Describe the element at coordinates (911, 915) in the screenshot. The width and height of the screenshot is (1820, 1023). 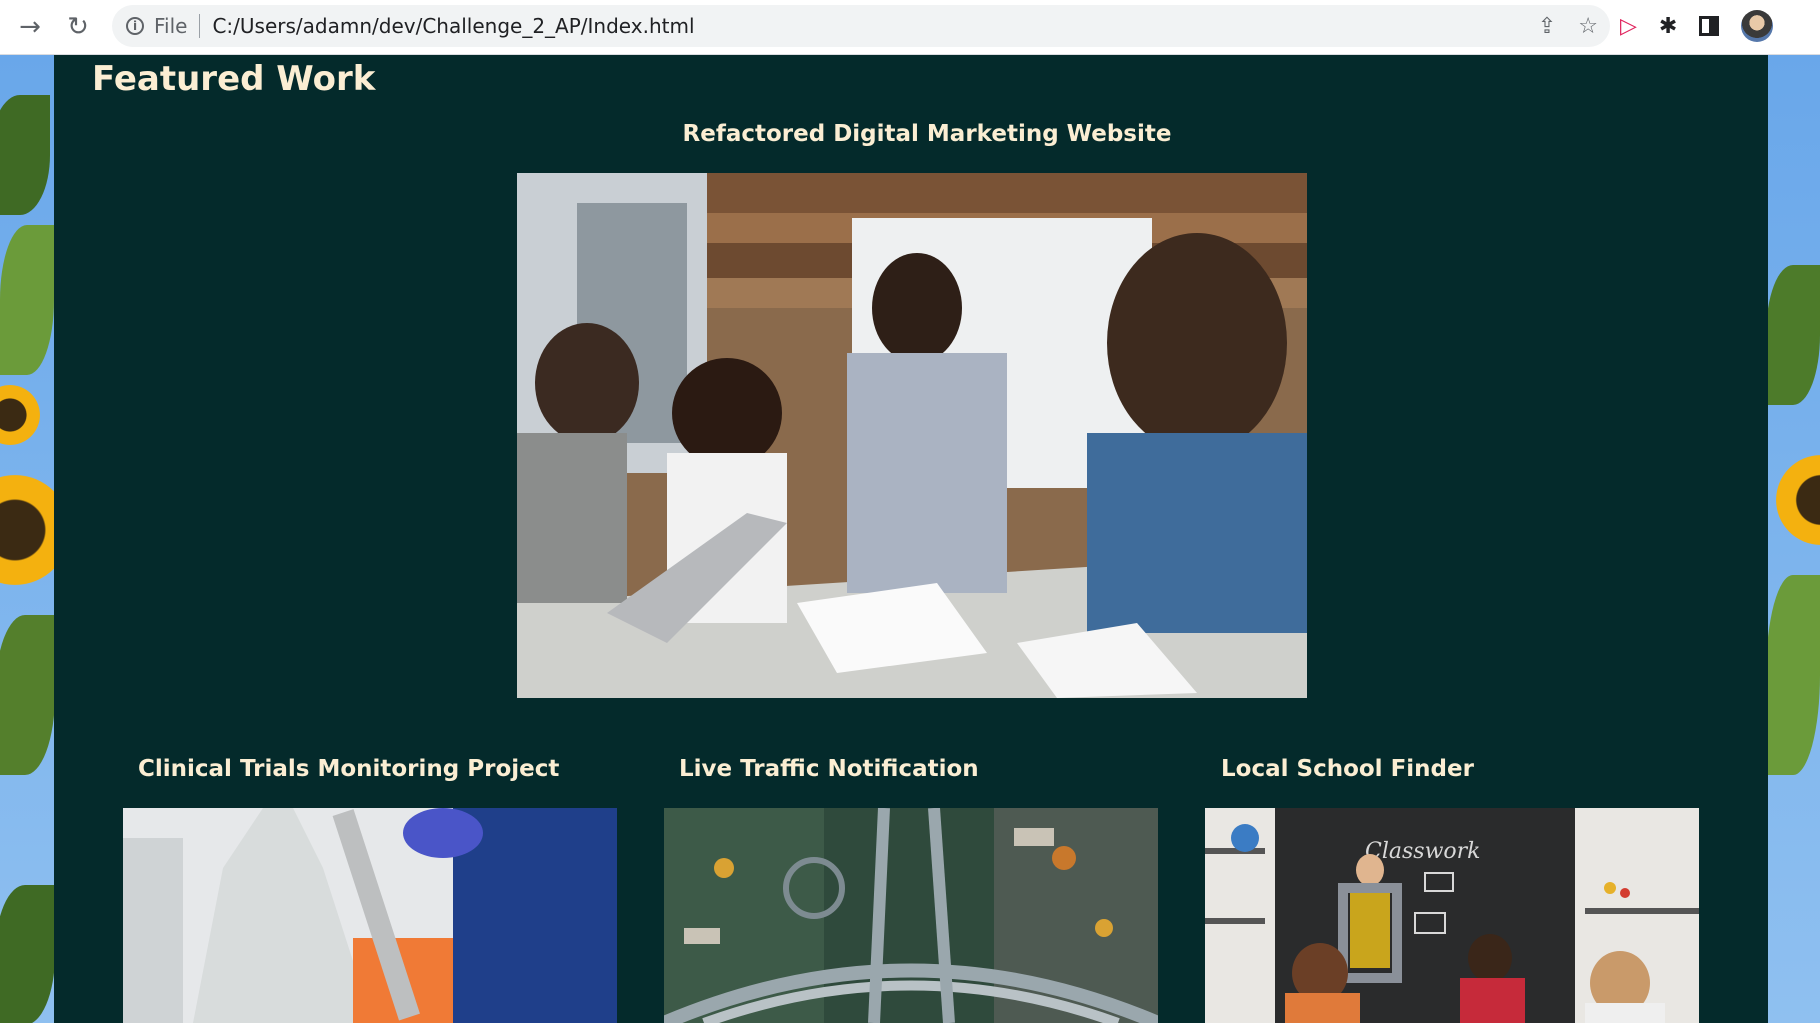
I see `aerial-highway-photo` at that location.